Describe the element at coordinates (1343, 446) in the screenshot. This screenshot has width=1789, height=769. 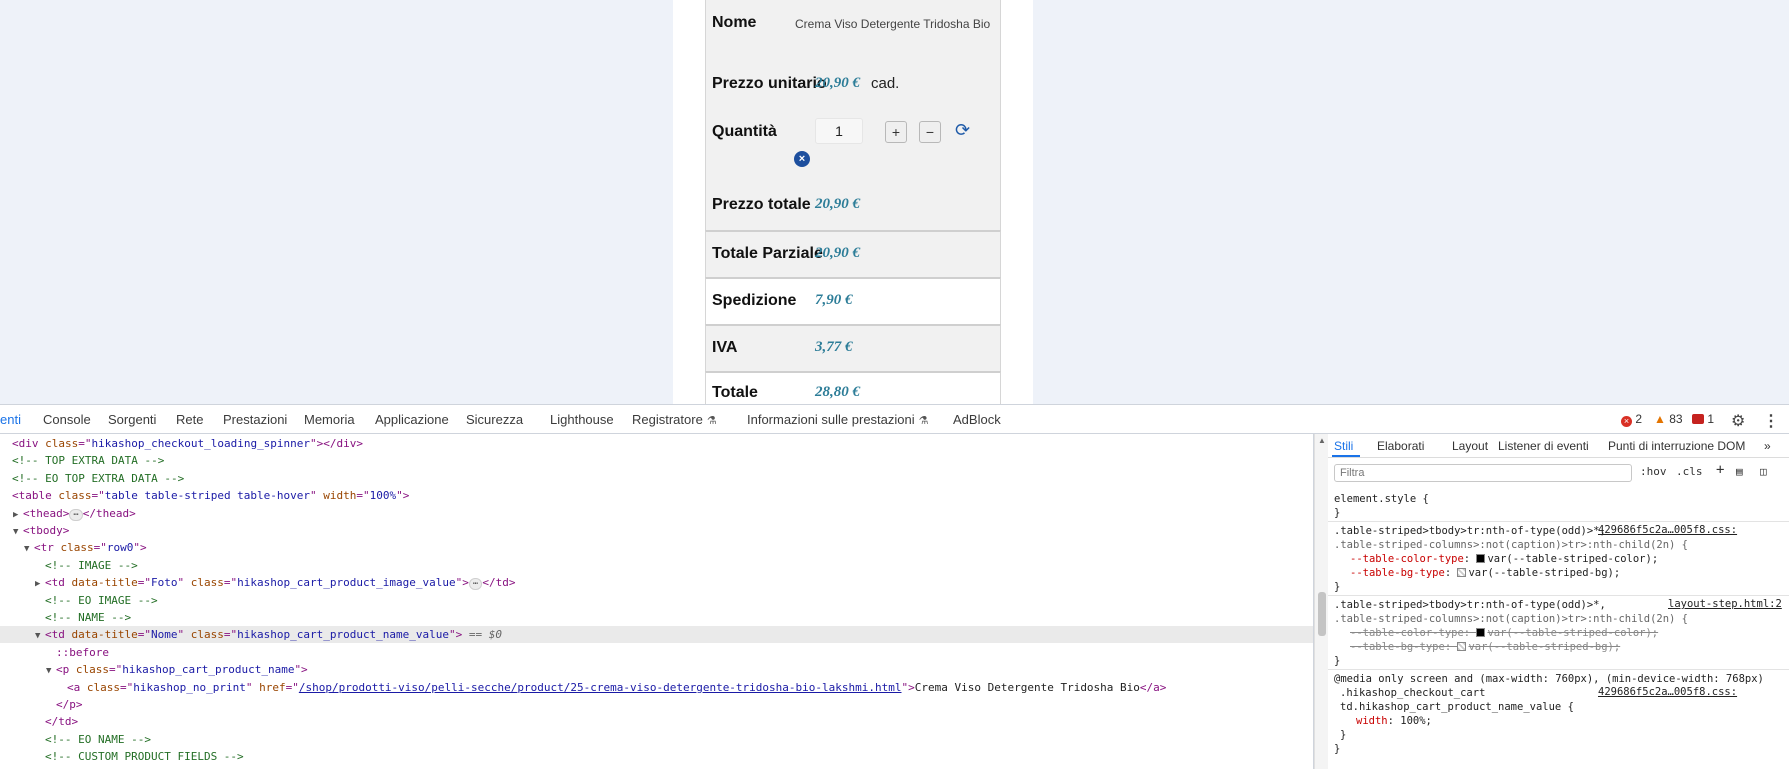
I see `tab-styles: Stili` at that location.